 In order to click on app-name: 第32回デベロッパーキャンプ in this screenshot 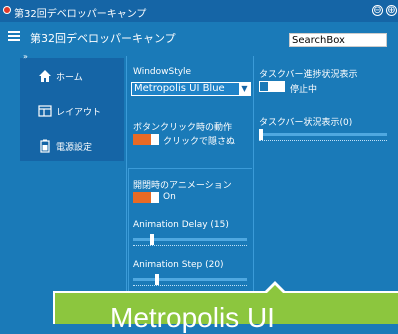, I will do `click(103, 38)`.